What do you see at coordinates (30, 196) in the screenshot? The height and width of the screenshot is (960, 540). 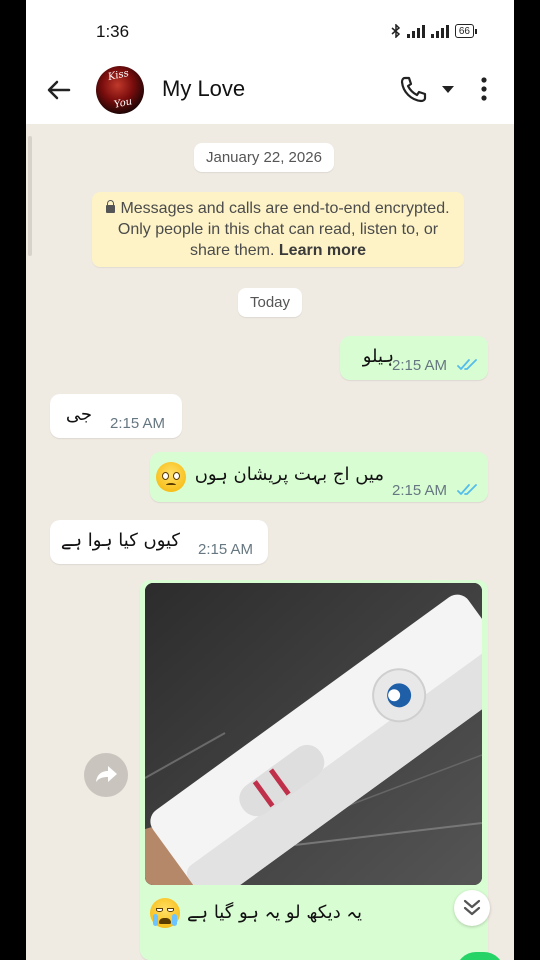 I see `scroll-indicator` at bounding box center [30, 196].